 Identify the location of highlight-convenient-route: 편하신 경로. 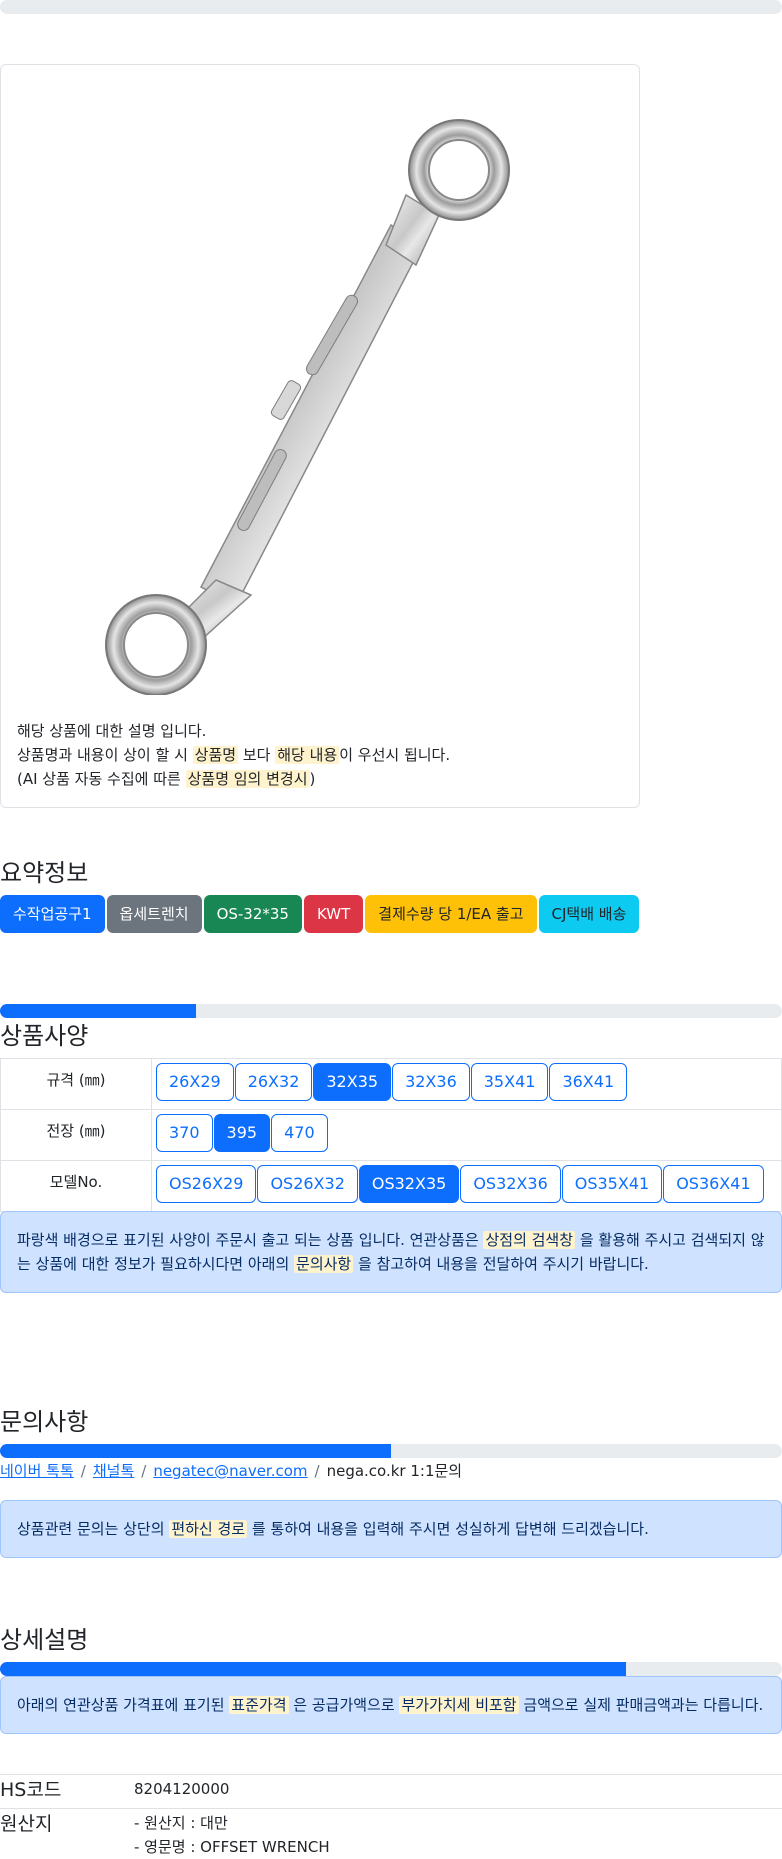
(208, 1529).